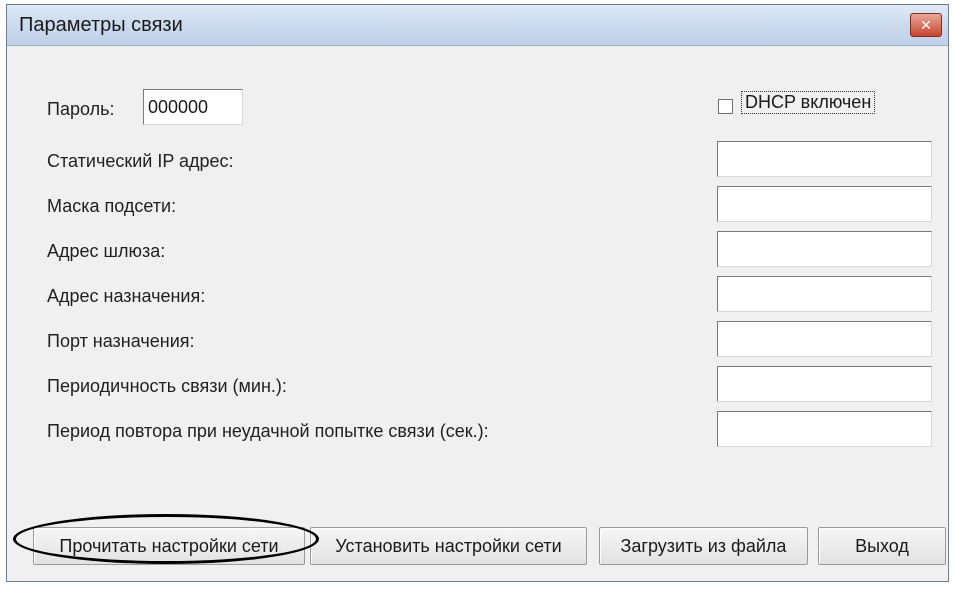 Image resolution: width=955 pixels, height=590 pixels. What do you see at coordinates (882, 546) in the screenshot?
I see `exit-button: Выход` at bounding box center [882, 546].